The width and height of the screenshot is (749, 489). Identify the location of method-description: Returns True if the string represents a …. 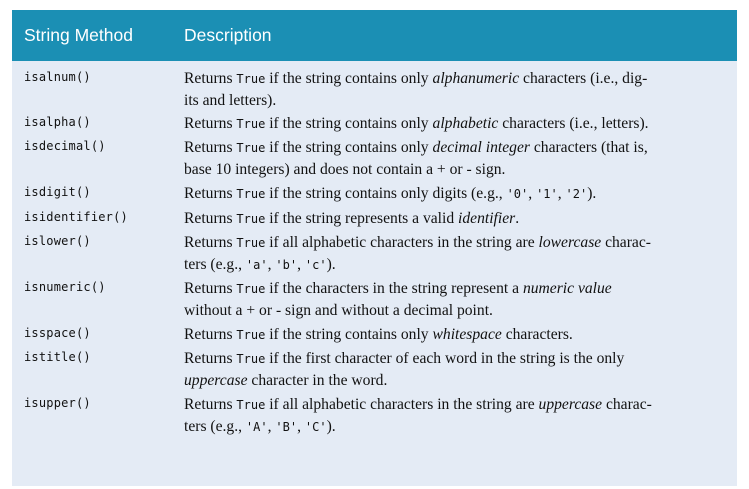
(352, 218).